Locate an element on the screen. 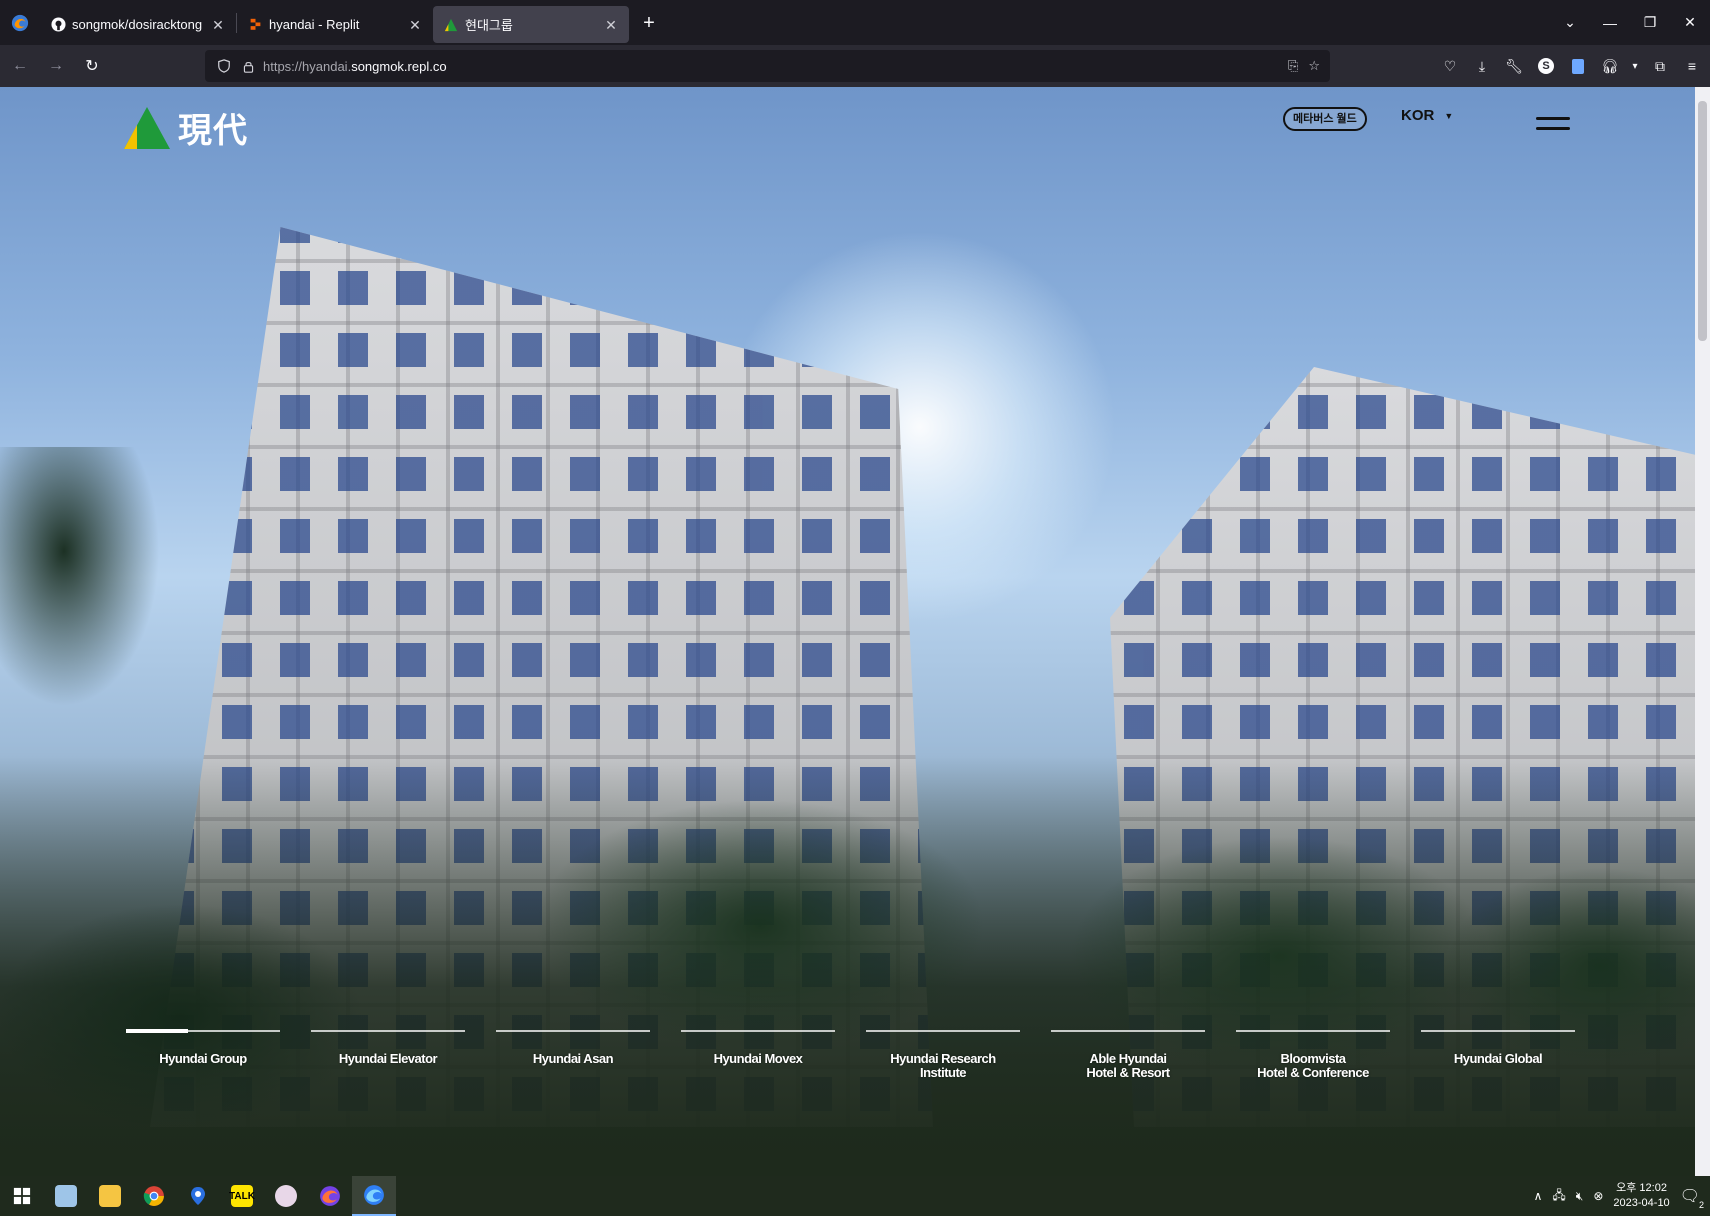  back-arrow-icon: ← is located at coordinates (20, 66).